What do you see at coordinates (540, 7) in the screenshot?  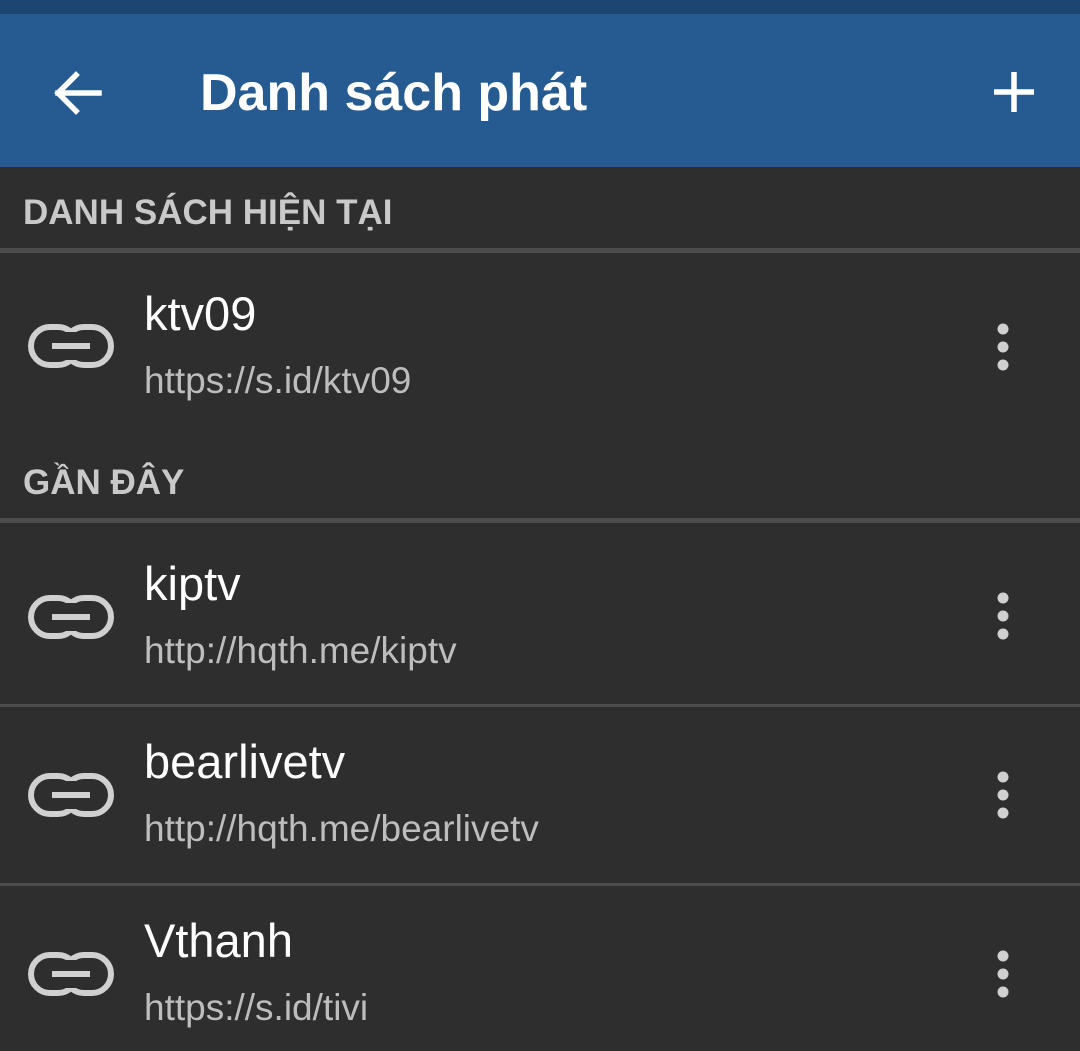 I see `status-bar` at bounding box center [540, 7].